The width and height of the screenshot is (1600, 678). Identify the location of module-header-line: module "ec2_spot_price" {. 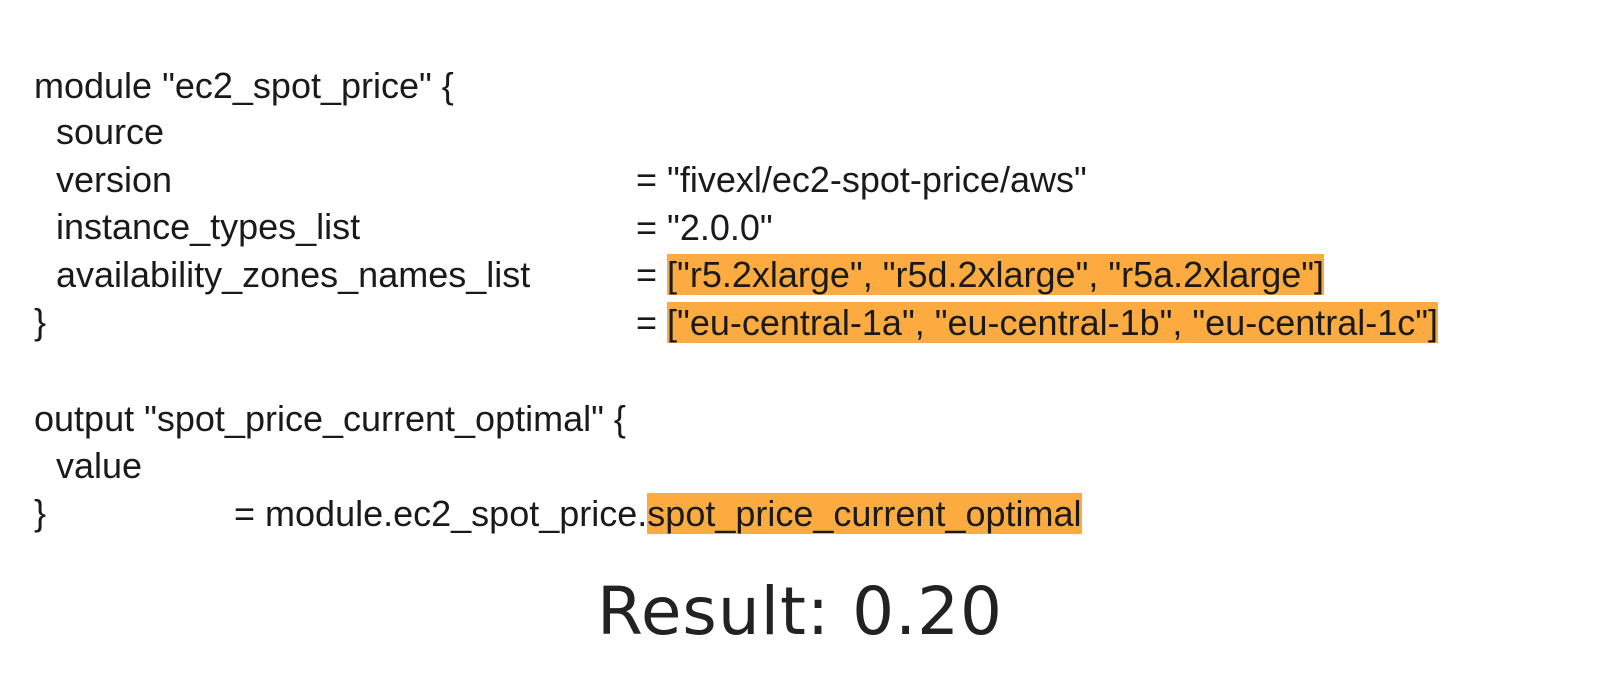
(227, 60).